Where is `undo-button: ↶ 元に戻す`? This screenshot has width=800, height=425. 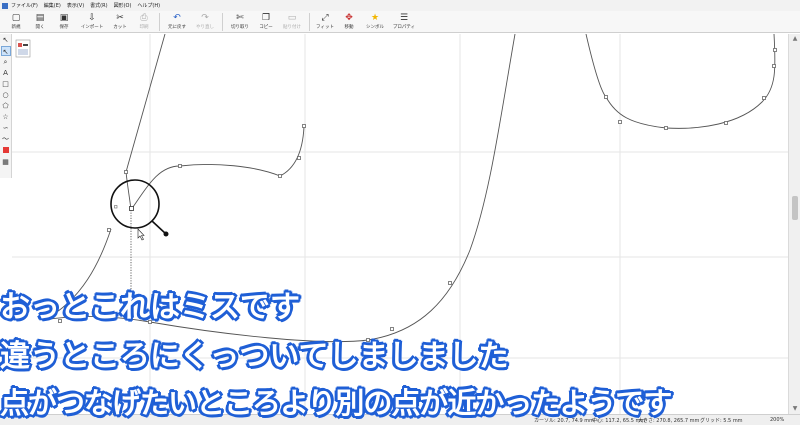
undo-button: ↶ 元に戻す is located at coordinates (177, 22).